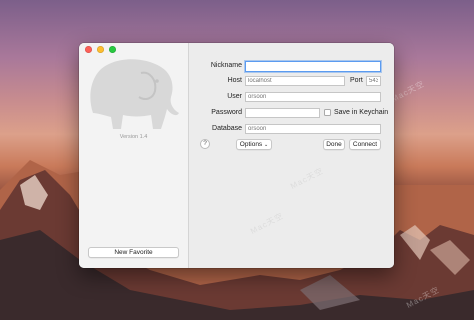 The image size is (474, 320). What do you see at coordinates (133, 137) in the screenshot?
I see `version-label: Version 1.4` at bounding box center [133, 137].